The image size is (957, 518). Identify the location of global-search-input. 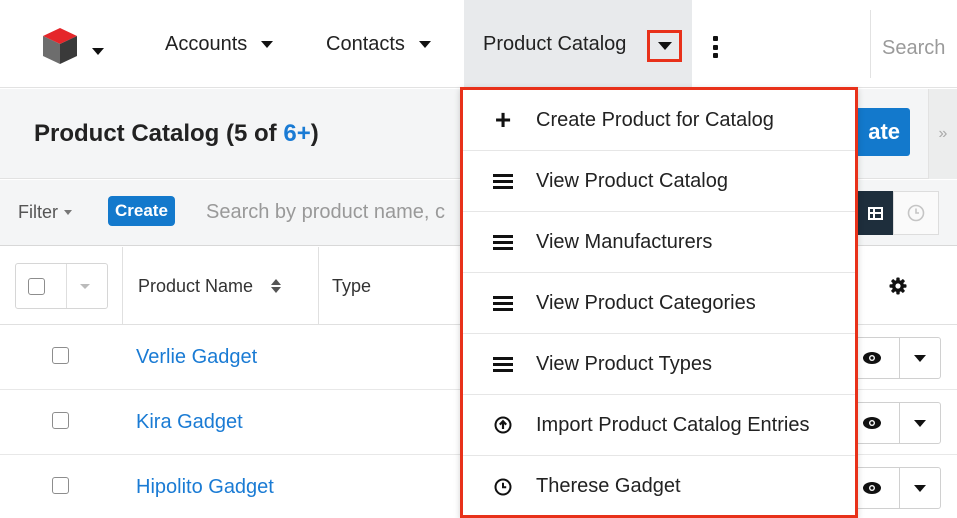
(914, 48).